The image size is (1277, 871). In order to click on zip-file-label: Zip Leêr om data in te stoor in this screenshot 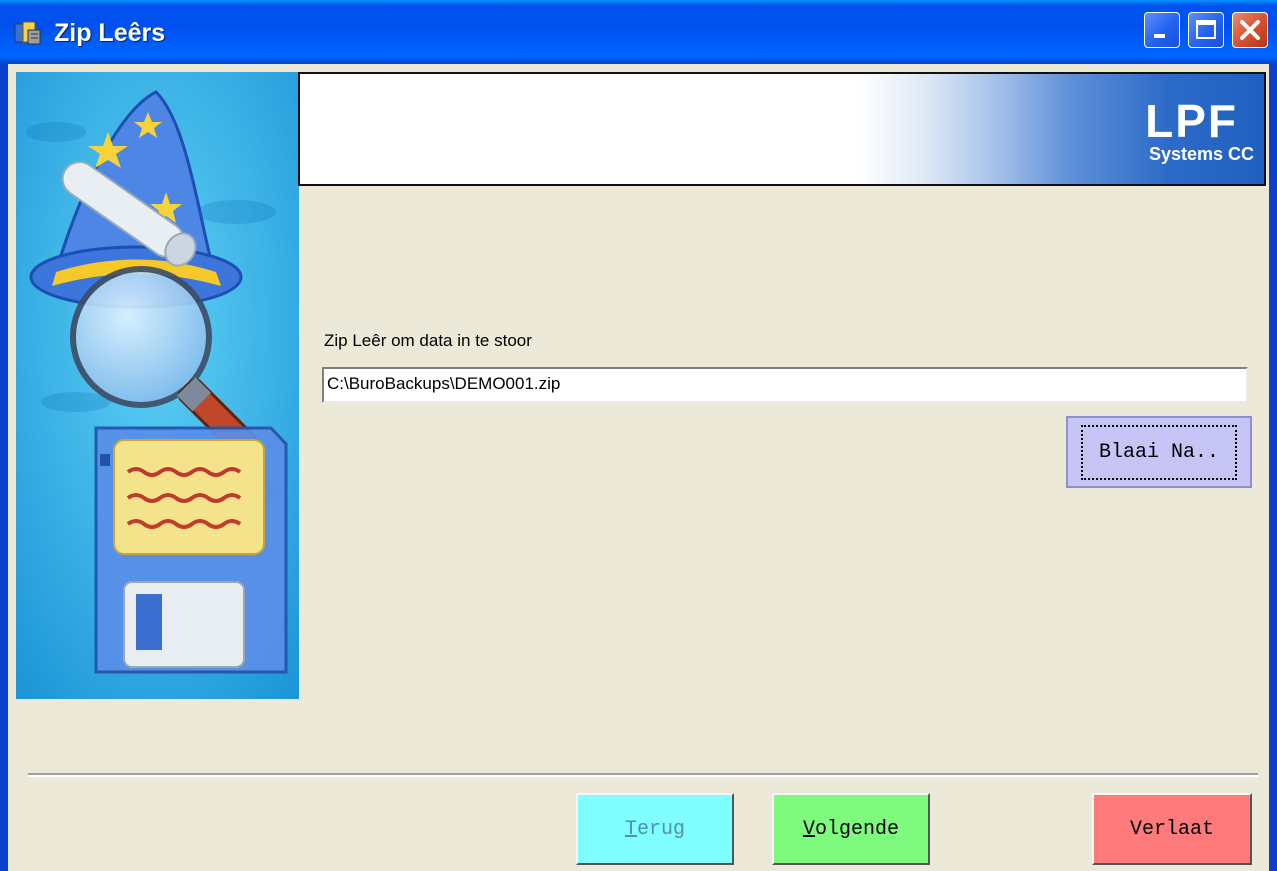, I will do `click(428, 340)`.